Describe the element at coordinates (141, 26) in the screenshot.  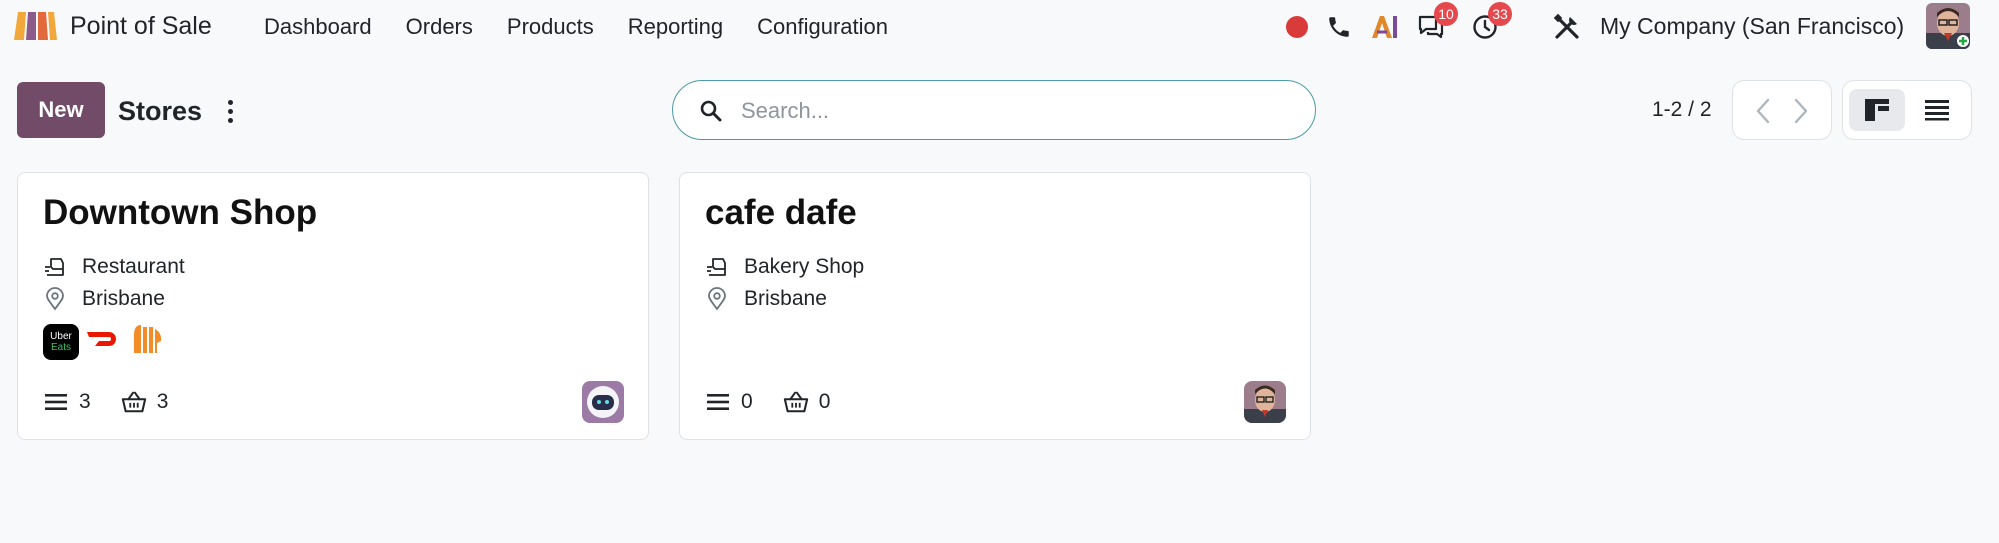
I see `app-name: Point of Sale` at that location.